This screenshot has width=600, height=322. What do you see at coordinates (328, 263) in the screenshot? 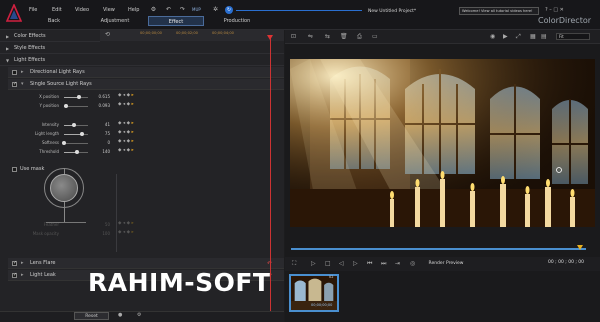
I see `stop-icon: □` at bounding box center [328, 263].